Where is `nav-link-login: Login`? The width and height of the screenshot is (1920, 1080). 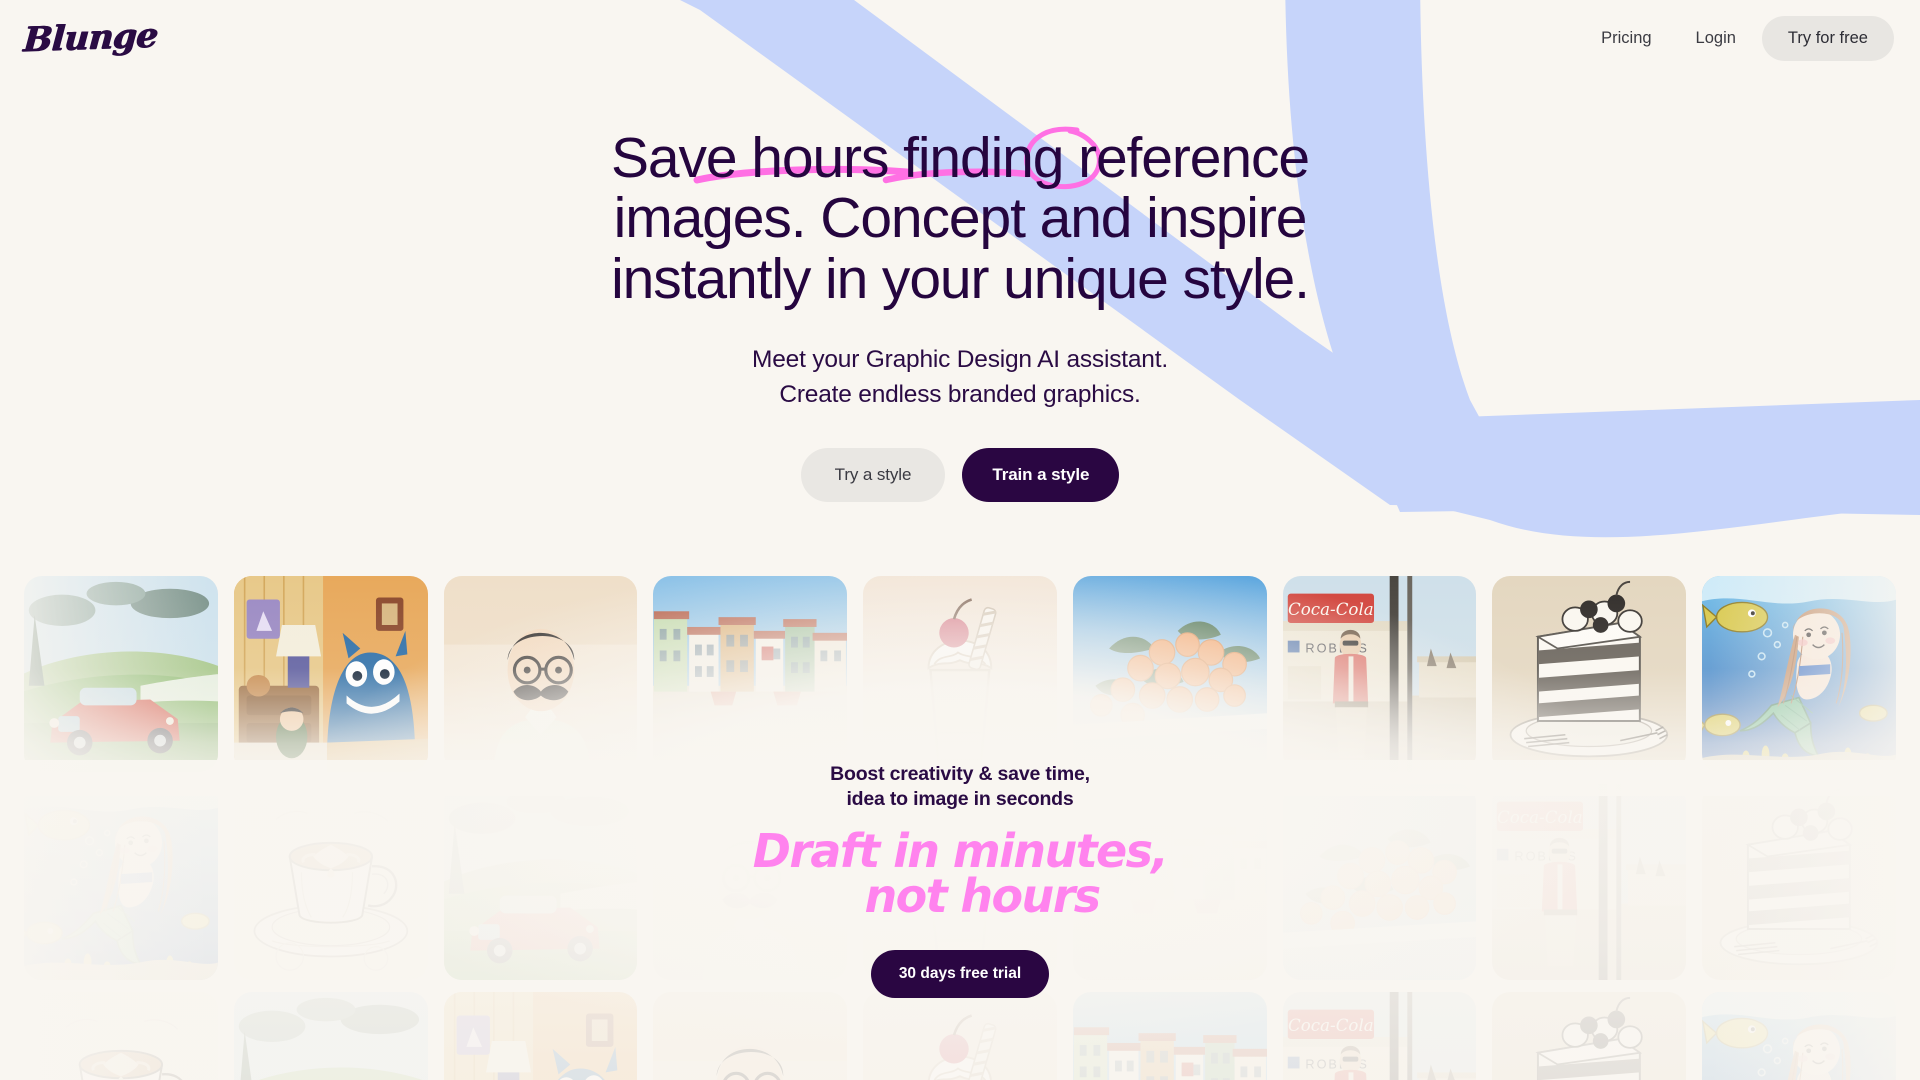 nav-link-login: Login is located at coordinates (1716, 38).